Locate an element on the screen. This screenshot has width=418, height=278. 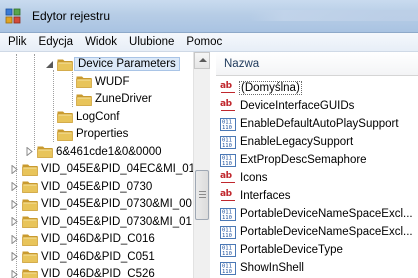
tree-item-logconf: LogConf is located at coordinates (82, 117).